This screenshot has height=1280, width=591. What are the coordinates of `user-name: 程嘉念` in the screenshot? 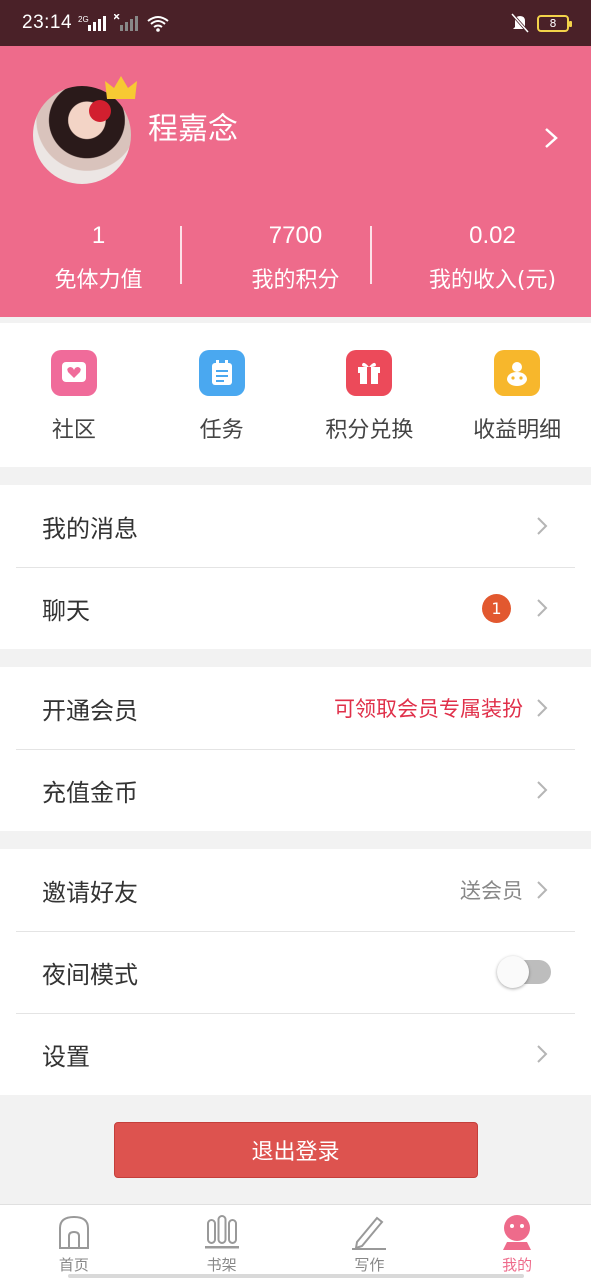 It's located at (193, 126).